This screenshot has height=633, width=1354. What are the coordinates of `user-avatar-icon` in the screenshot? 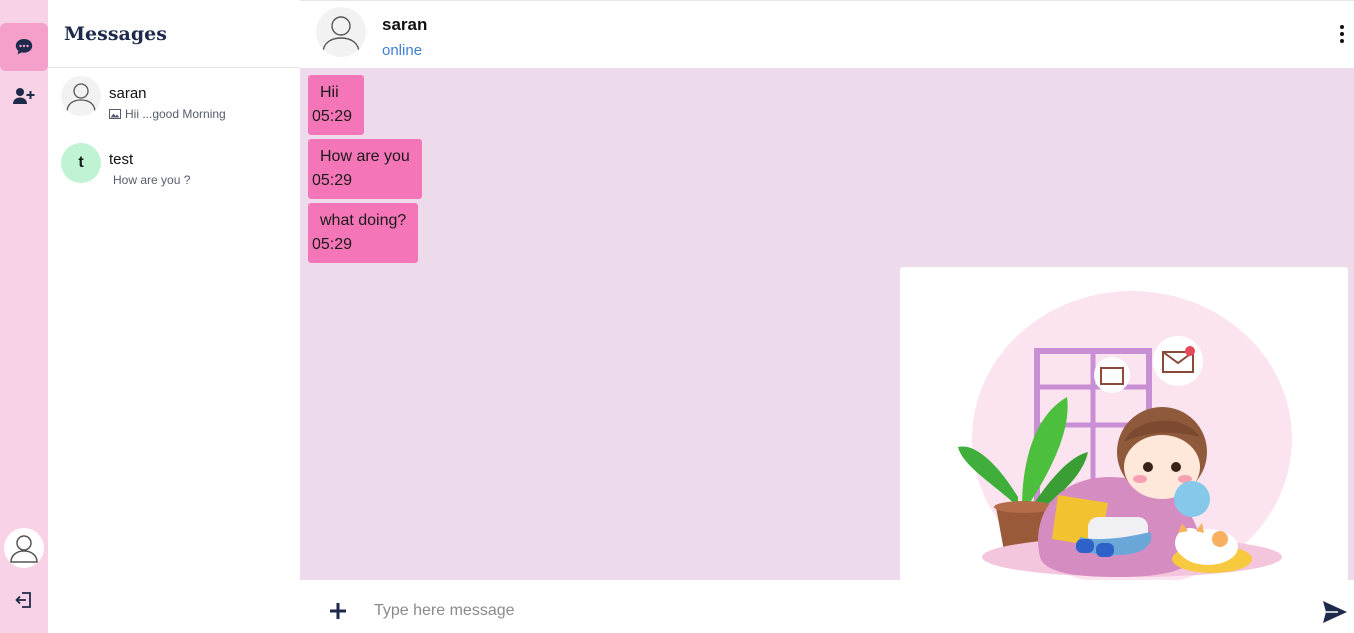 It's located at (24, 549).